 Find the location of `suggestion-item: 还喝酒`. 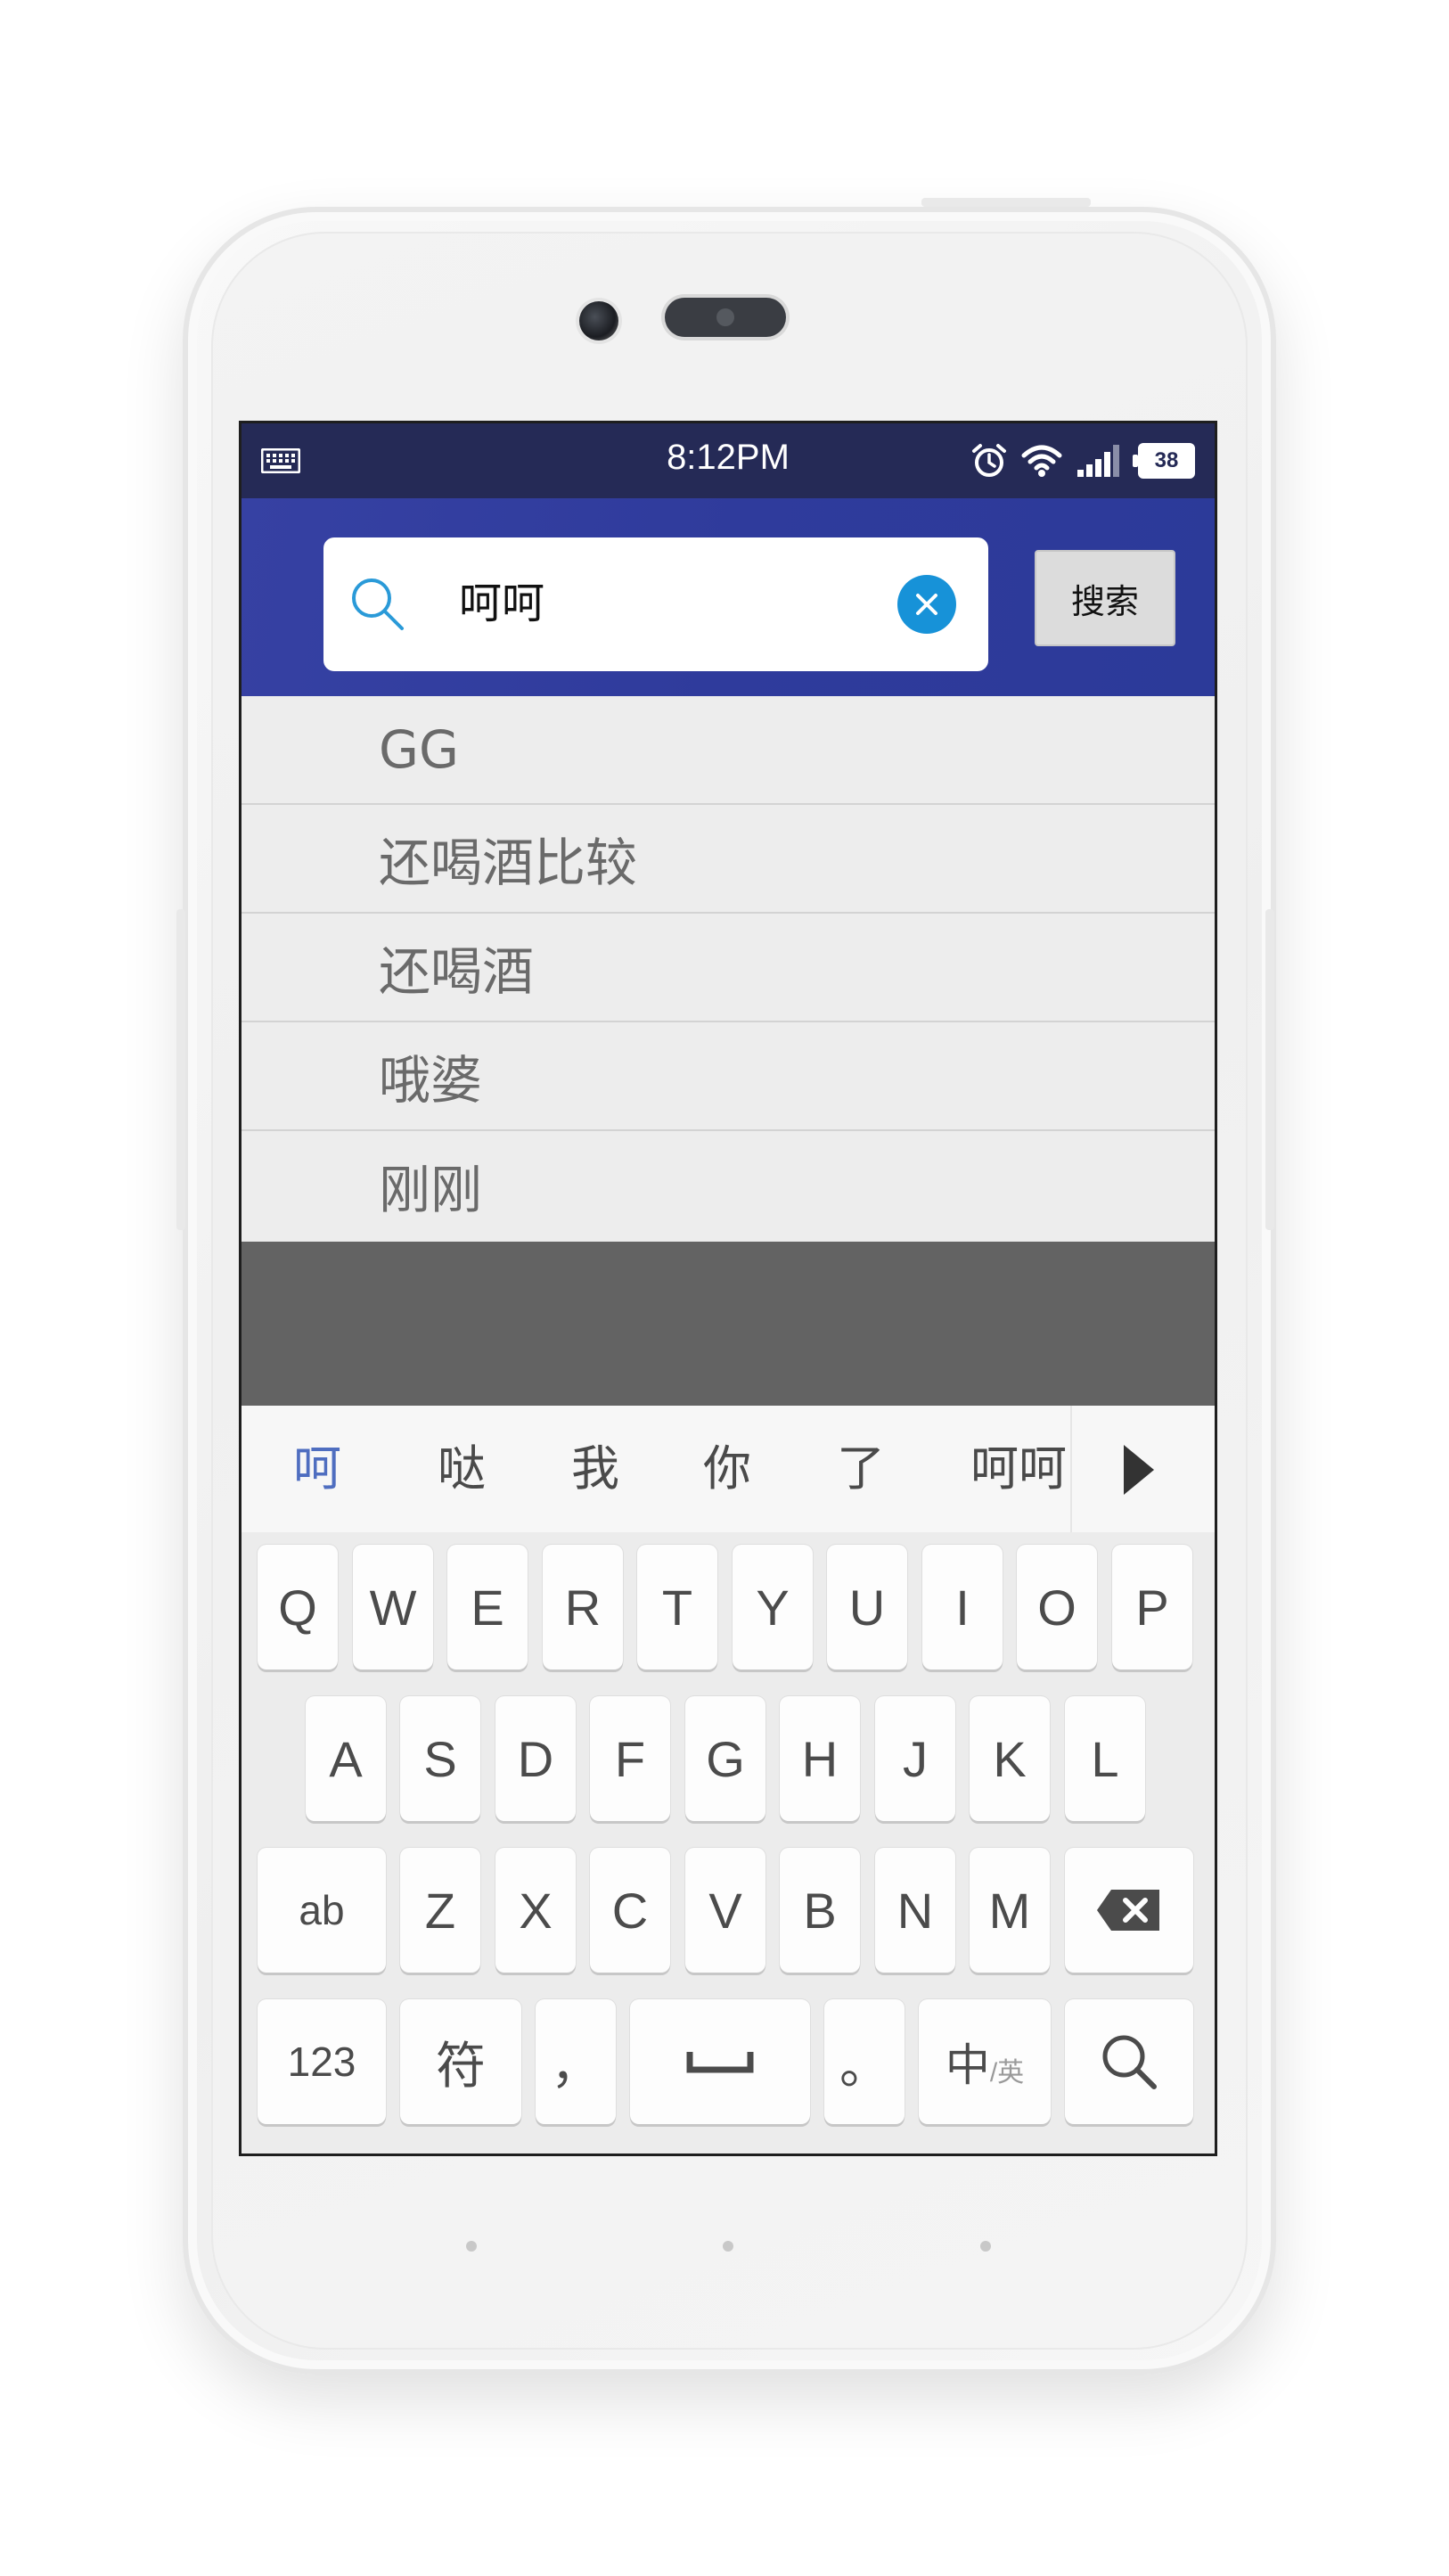

suggestion-item: 还喝酒 is located at coordinates (728, 968).